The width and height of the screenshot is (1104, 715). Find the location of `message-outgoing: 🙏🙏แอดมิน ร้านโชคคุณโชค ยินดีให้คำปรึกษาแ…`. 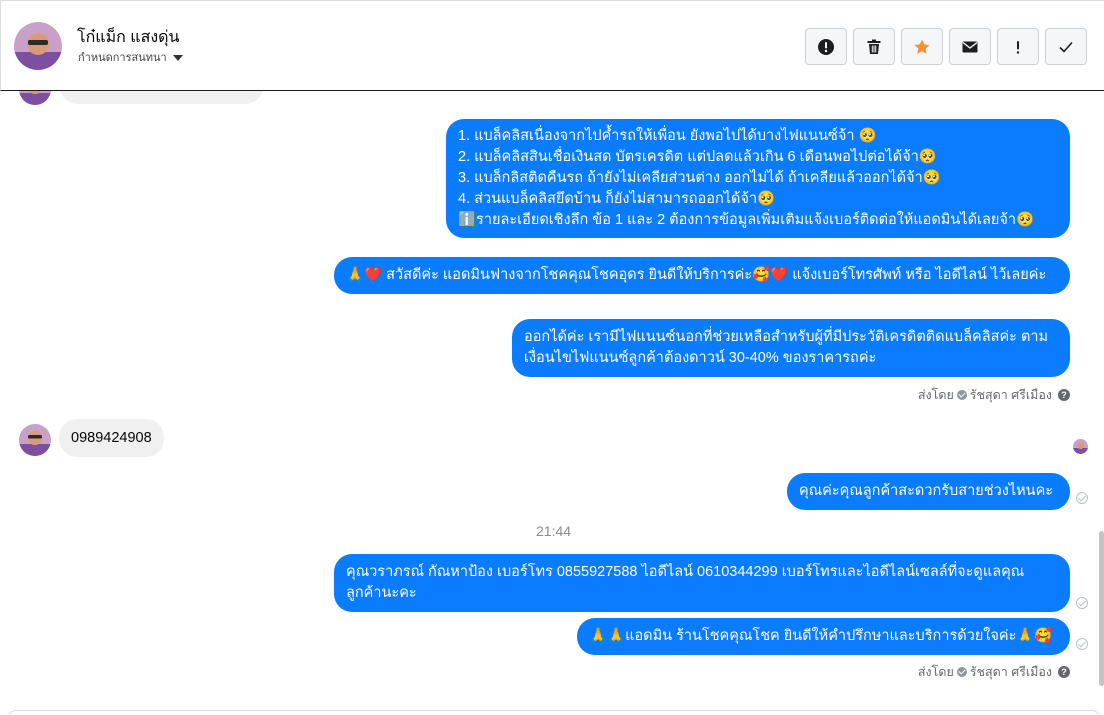

message-outgoing: 🙏🙏แอดมิน ร้านโชคคุณโชค ยินดีให้คำปรึกษาแ… is located at coordinates (823, 636).